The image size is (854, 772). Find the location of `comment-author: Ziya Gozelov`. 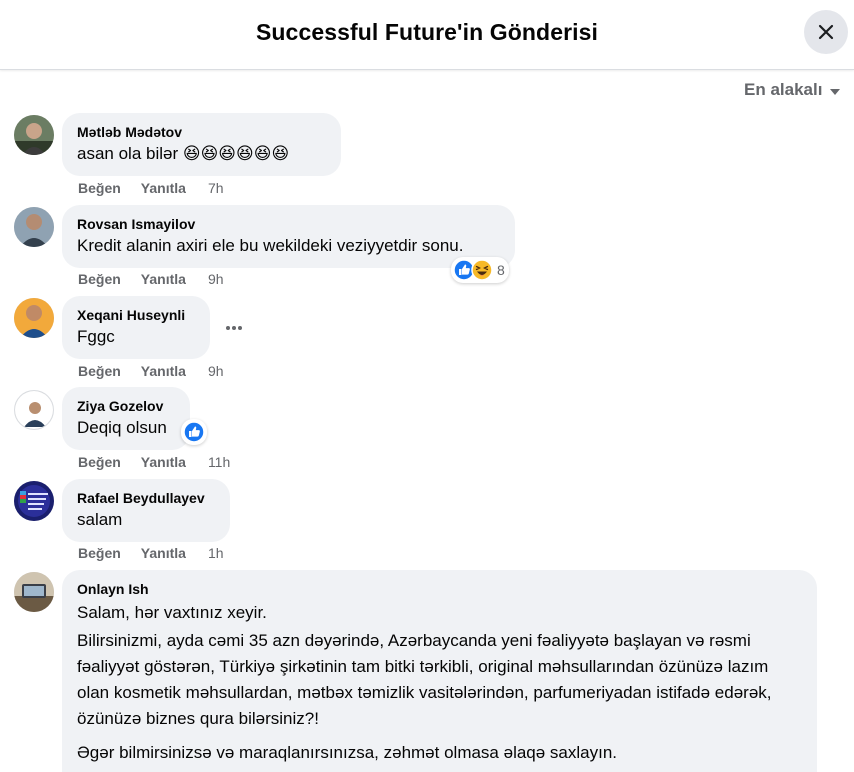

comment-author: Ziya Gozelov is located at coordinates (126, 406).